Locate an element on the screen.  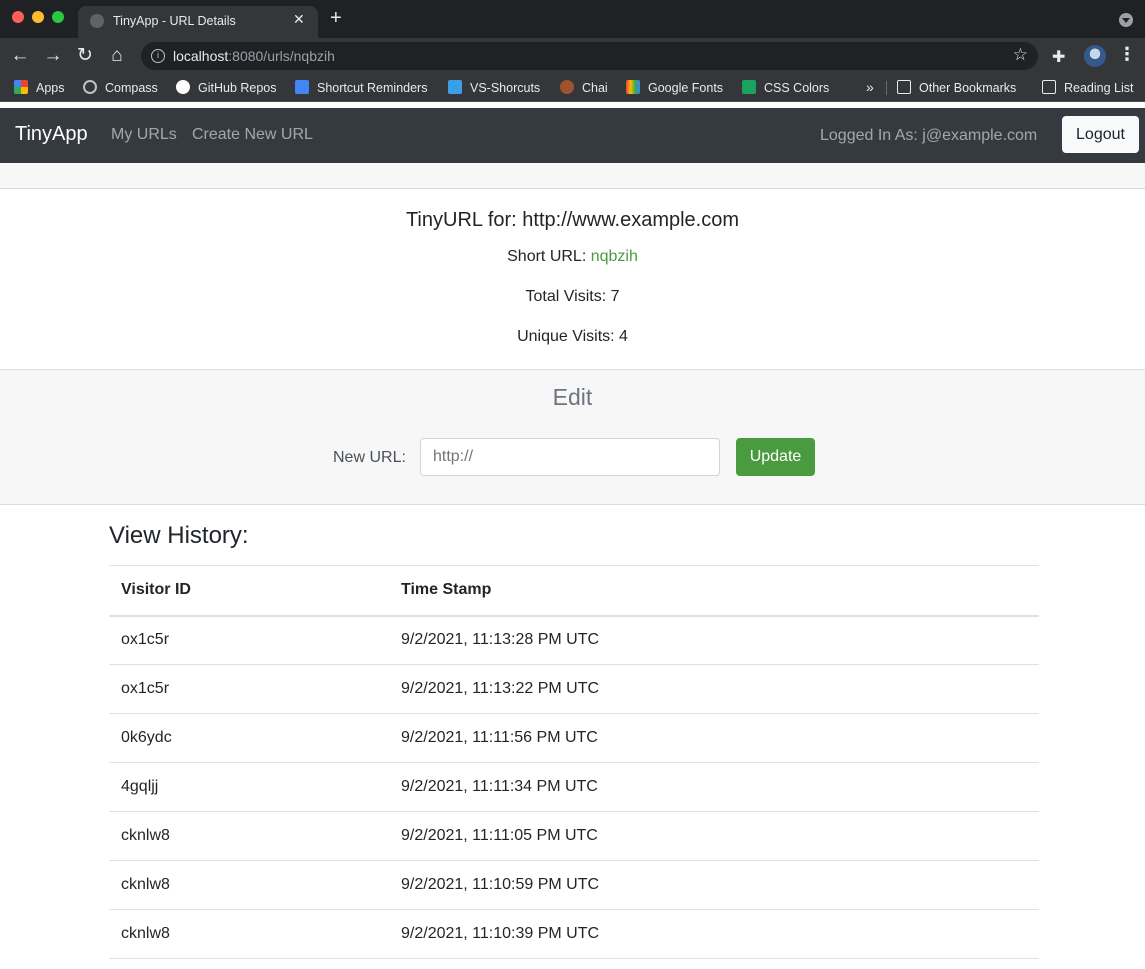
time-stamp-cell: 9/2/2021, 11:11:34 PM UTC is located at coordinates (714, 787).